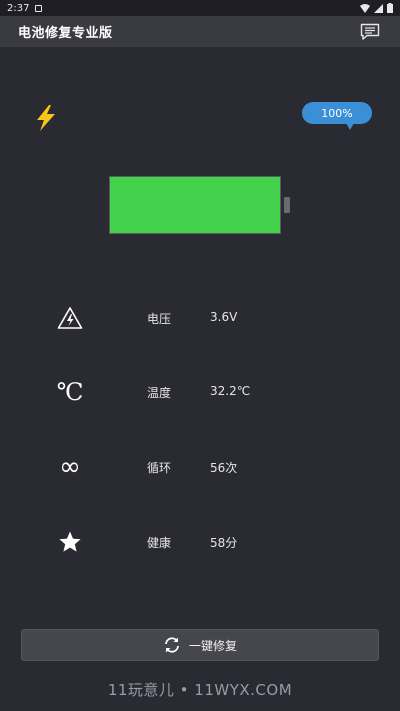 The image size is (400, 711). What do you see at coordinates (70, 392) in the screenshot?
I see `celsius-icon: ℃` at bounding box center [70, 392].